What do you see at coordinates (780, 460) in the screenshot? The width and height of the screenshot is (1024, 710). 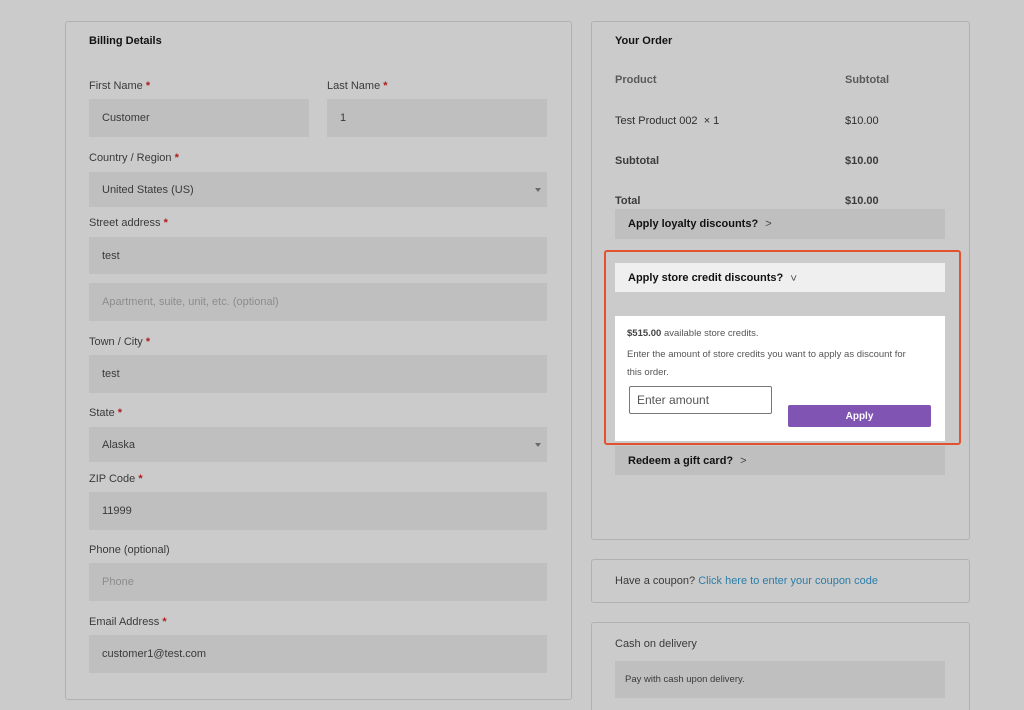 I see `gift-card-toggle: Redeem a gift card? >` at bounding box center [780, 460].